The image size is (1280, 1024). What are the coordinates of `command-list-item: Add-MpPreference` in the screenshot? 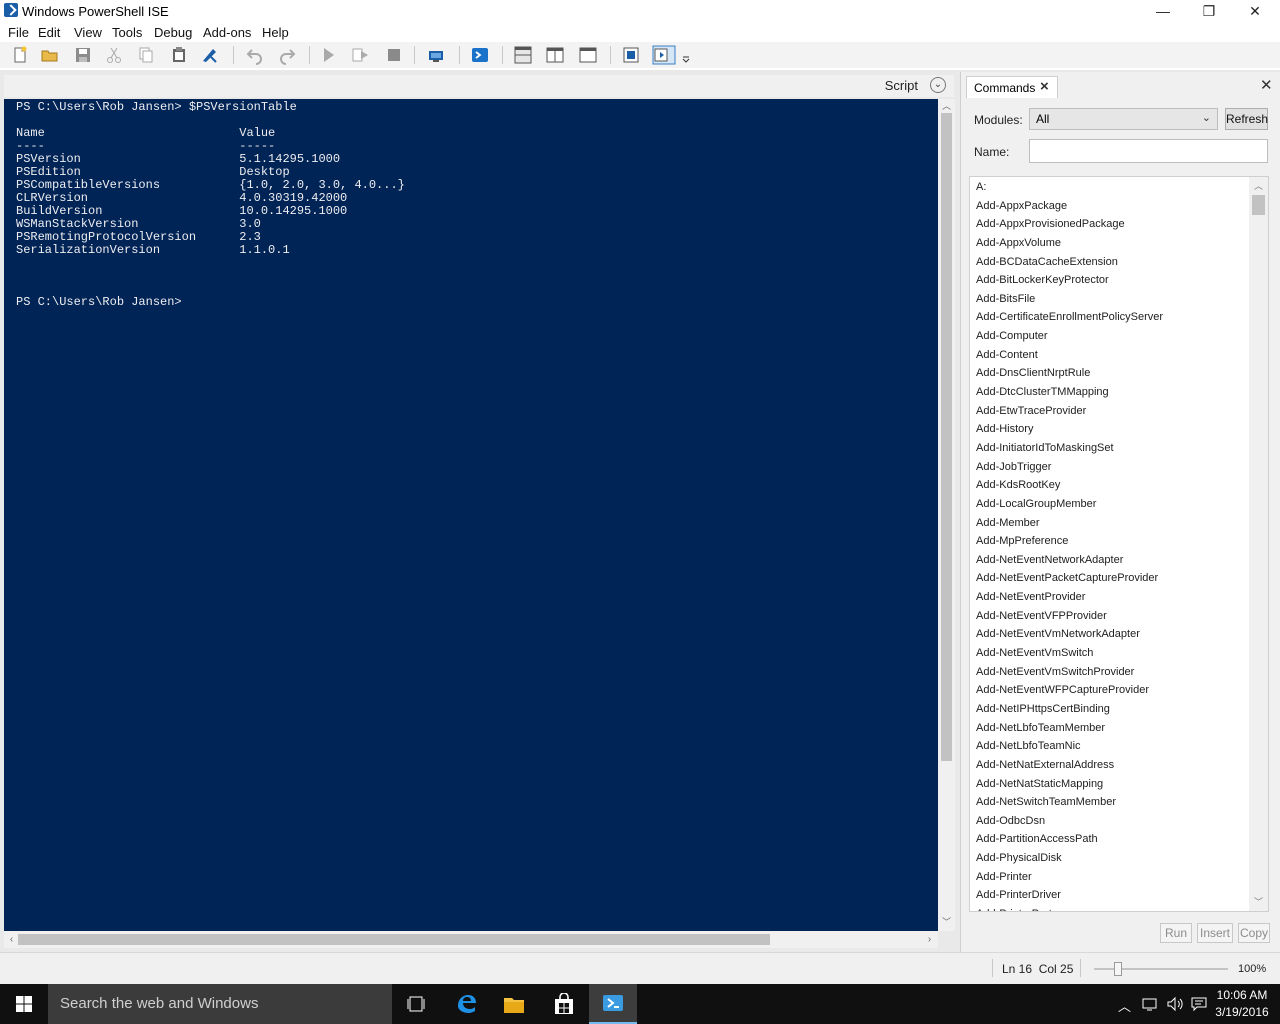 It's located at (1069, 541).